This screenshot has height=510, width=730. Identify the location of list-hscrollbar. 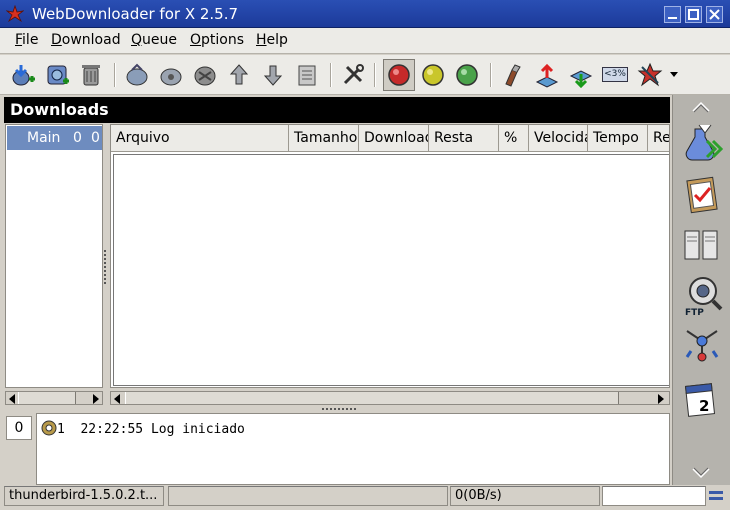
(390, 398).